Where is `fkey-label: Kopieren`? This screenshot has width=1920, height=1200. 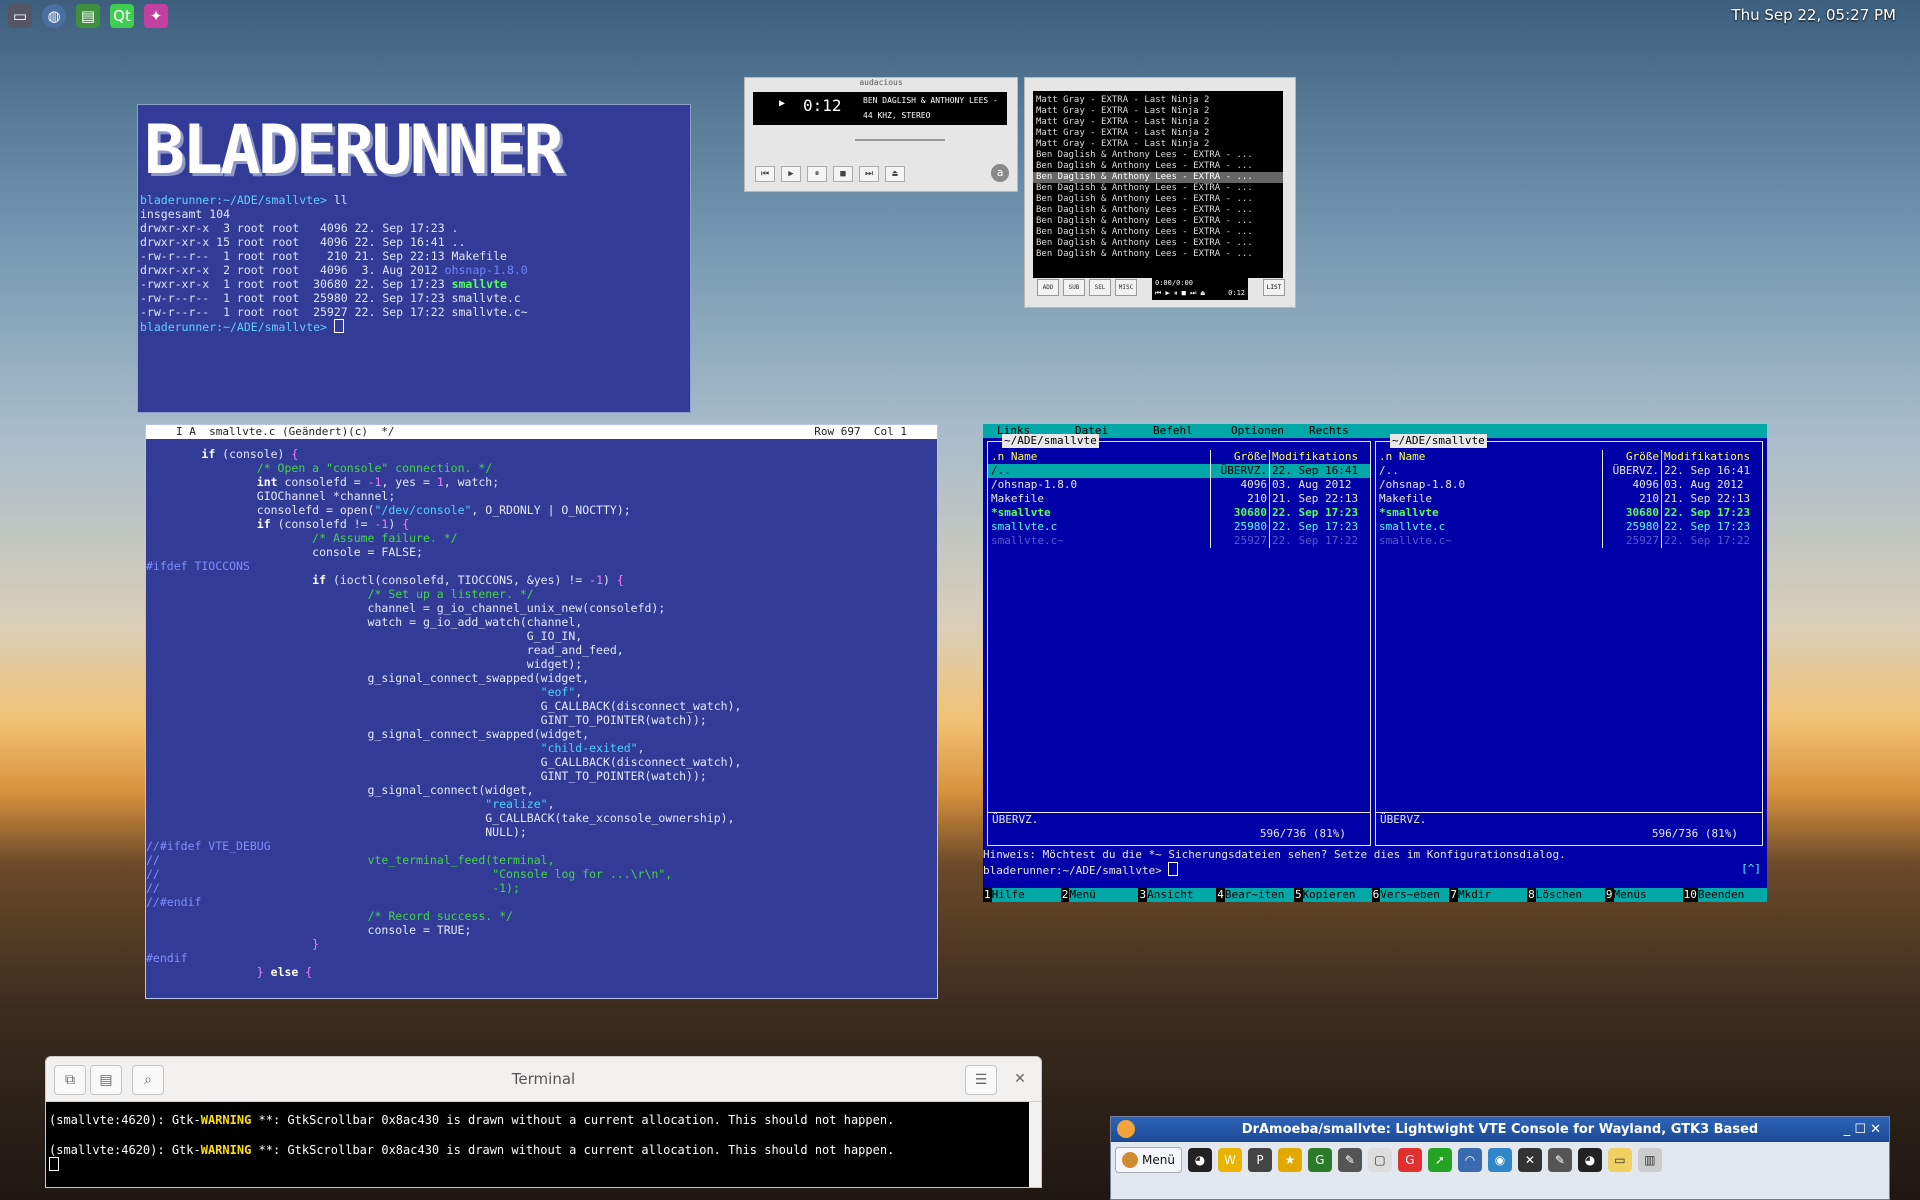
fkey-label: Kopieren is located at coordinates (1337, 895).